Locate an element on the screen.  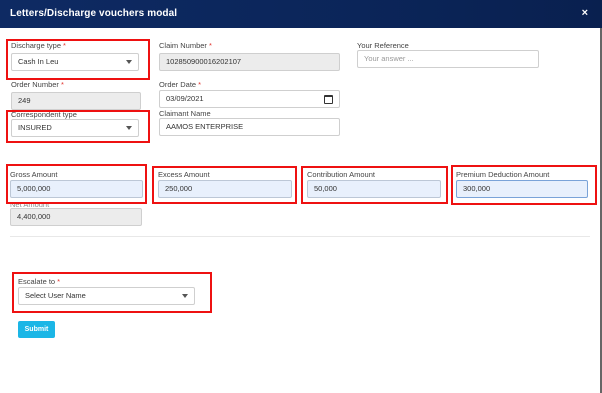
premium-deduction-amount-label: Premium Deduction Amount is located at coordinates (503, 174).